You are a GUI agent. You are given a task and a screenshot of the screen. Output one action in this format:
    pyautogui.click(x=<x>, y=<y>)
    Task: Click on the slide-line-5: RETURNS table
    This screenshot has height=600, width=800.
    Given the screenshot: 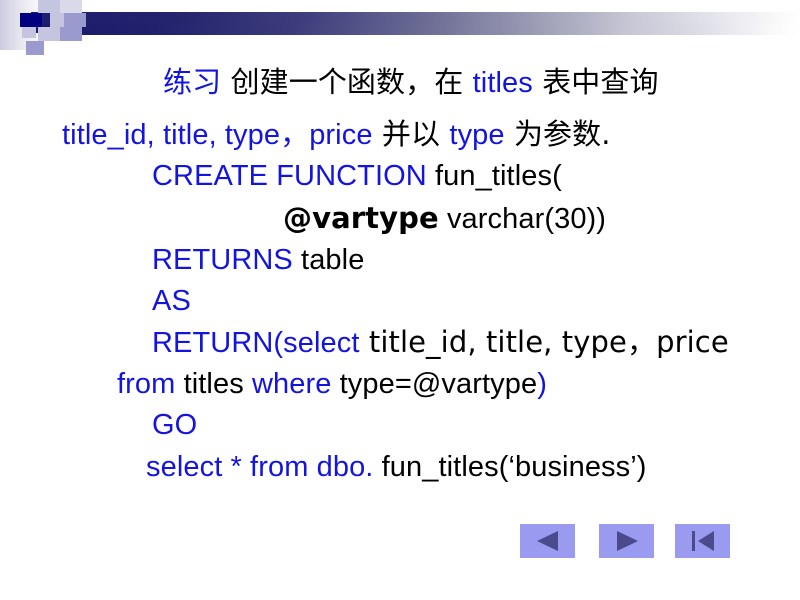 What is the action you would take?
    pyautogui.click(x=258, y=260)
    